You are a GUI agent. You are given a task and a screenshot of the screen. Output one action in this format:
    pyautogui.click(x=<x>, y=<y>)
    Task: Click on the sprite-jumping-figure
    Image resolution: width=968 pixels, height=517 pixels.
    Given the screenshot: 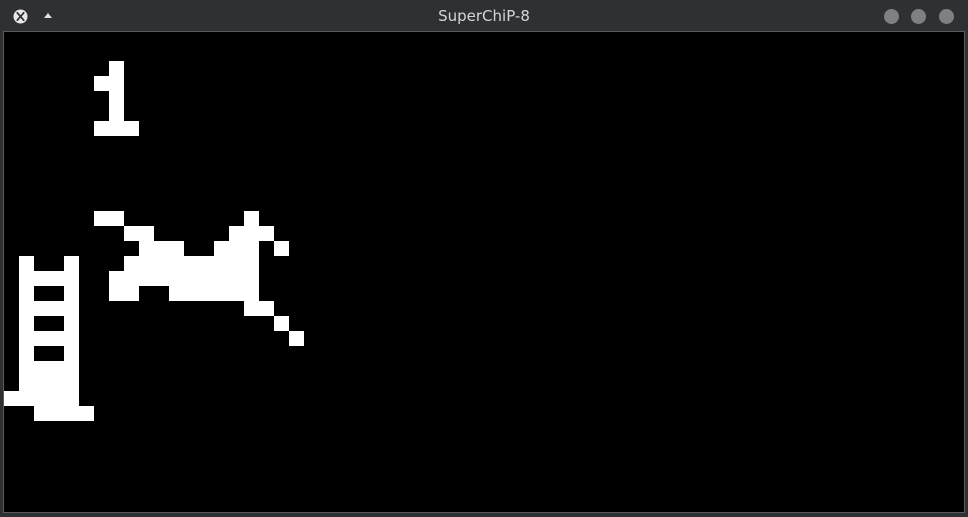 What is the action you would take?
    pyautogui.click(x=199, y=278)
    